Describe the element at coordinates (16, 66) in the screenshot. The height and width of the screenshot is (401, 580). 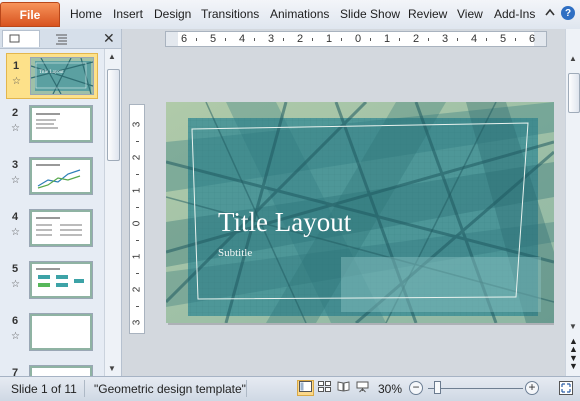
I see `slide-number: 1` at that location.